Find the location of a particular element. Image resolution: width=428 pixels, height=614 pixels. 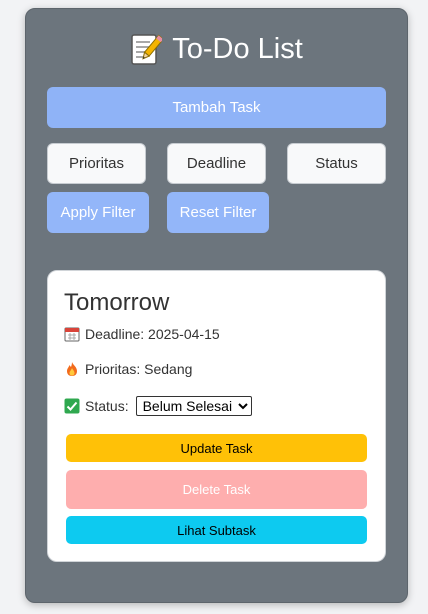

calendar-icon is located at coordinates (72, 334).